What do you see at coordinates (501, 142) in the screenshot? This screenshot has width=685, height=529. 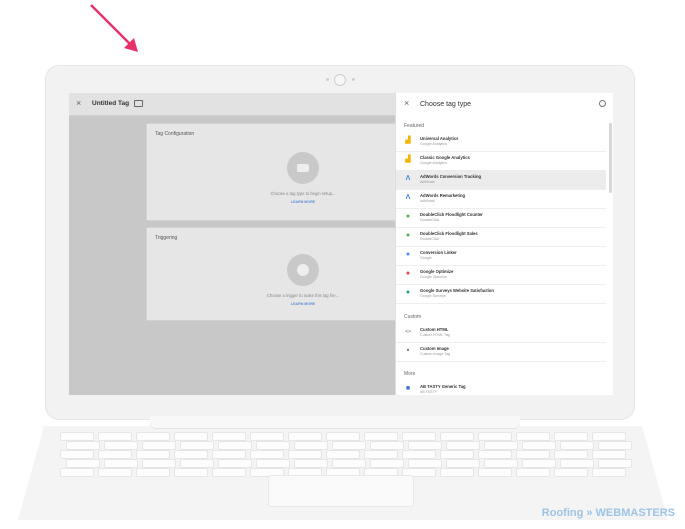 I see `list-item: ▟ Universal Analytics Google Analytics` at bounding box center [501, 142].